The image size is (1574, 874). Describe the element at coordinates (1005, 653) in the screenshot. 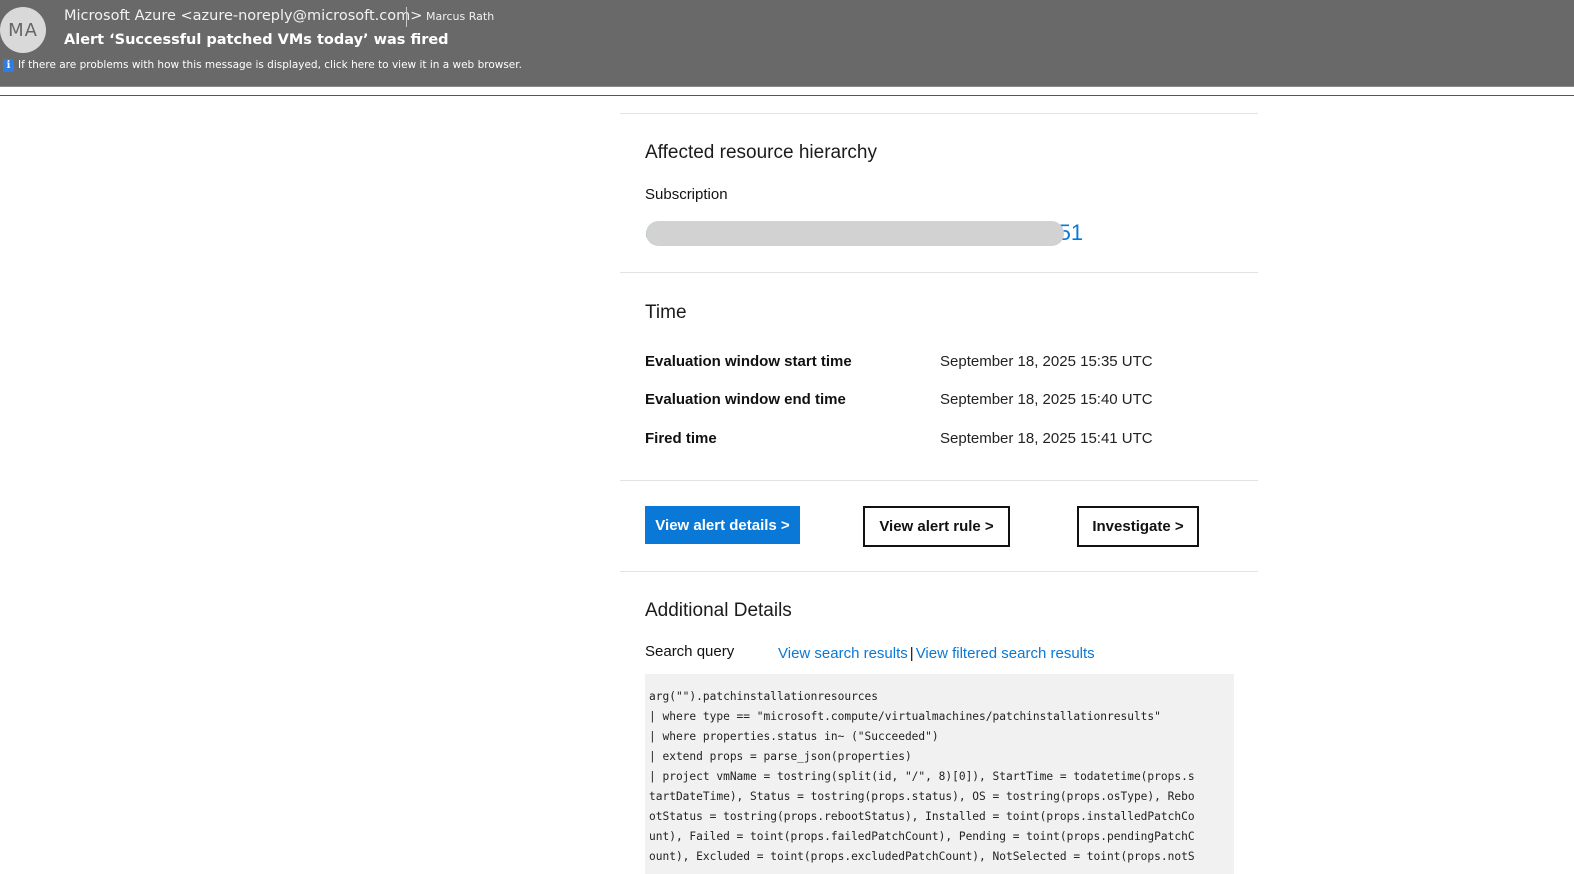

I see `view-filtered-search-results-link: View filtered search results` at that location.